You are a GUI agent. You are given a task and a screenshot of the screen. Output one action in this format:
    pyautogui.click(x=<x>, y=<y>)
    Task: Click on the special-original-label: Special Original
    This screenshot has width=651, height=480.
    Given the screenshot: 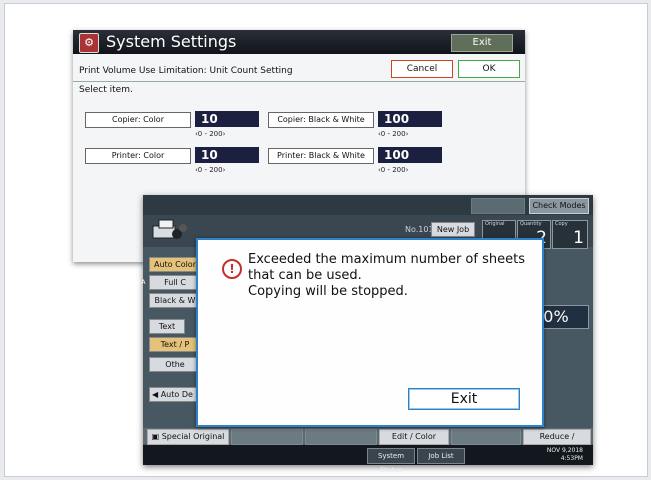 What is the action you would take?
    pyautogui.click(x=193, y=436)
    